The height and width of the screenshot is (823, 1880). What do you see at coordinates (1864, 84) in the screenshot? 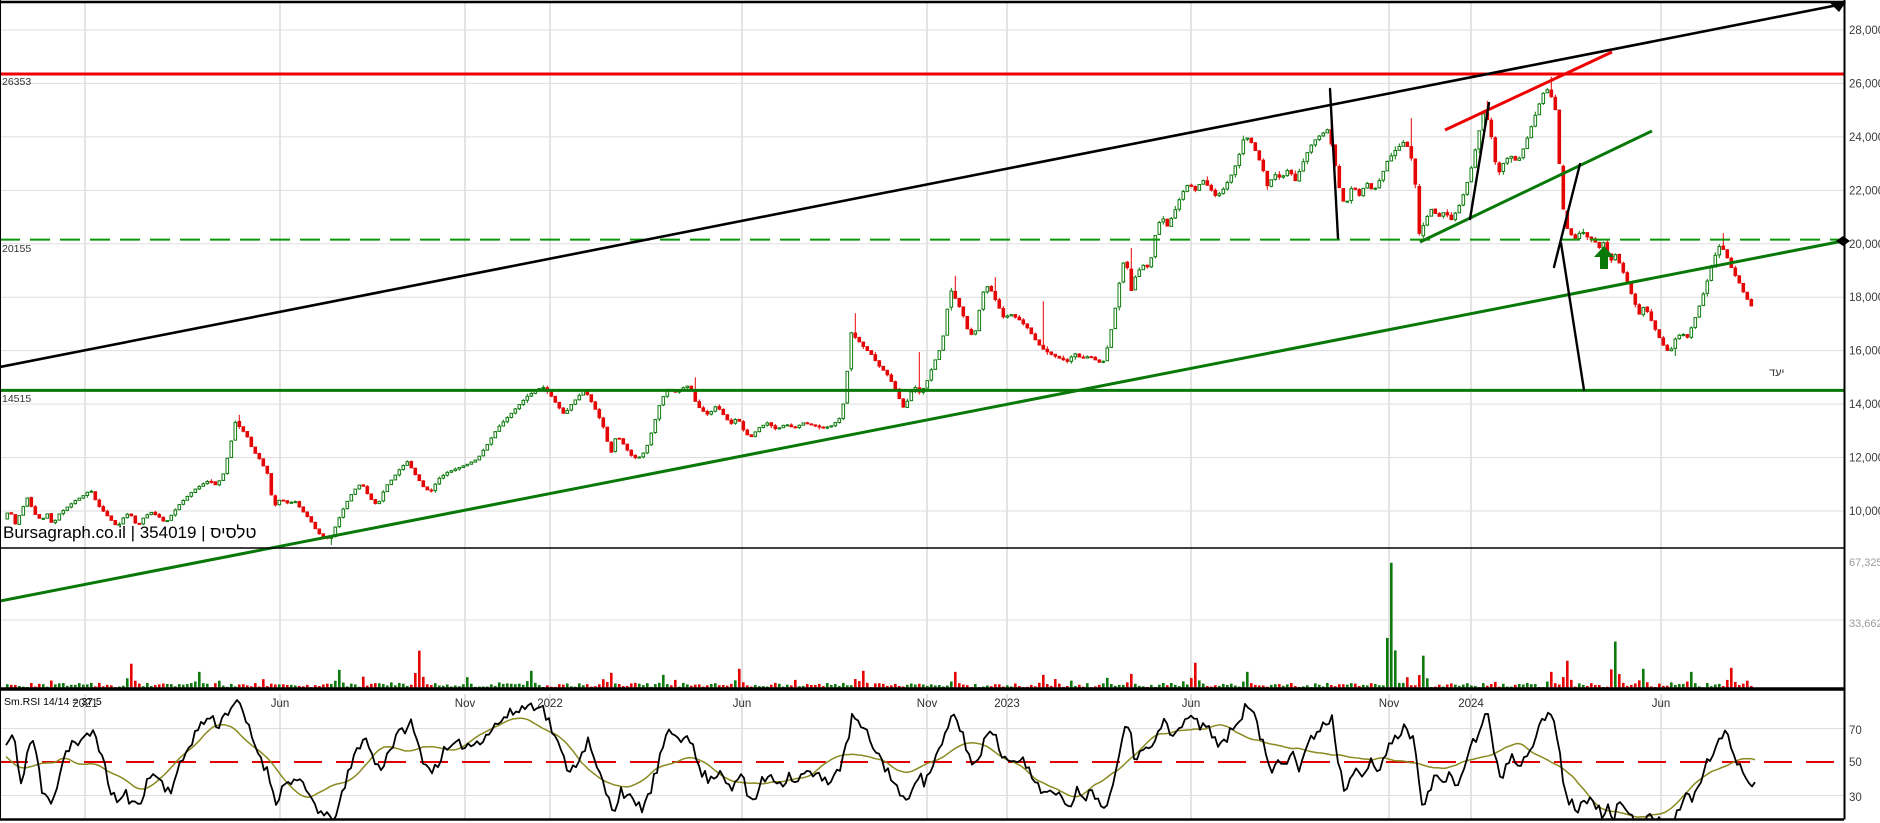
I see `price-tick-label: 26,000` at bounding box center [1864, 84].